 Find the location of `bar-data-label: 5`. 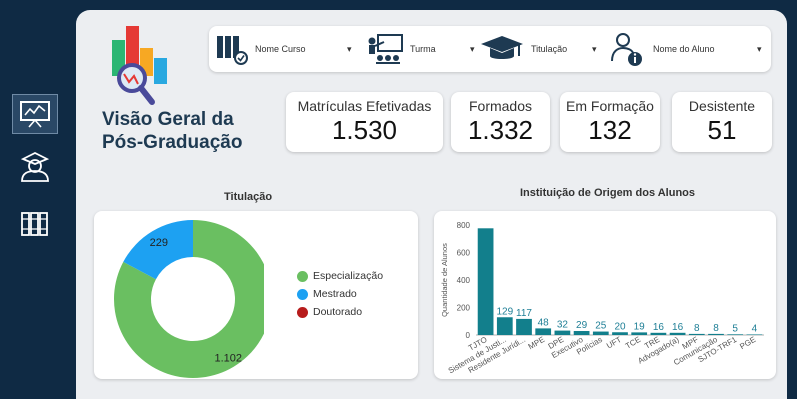

bar-data-label: 5 is located at coordinates (735, 328).